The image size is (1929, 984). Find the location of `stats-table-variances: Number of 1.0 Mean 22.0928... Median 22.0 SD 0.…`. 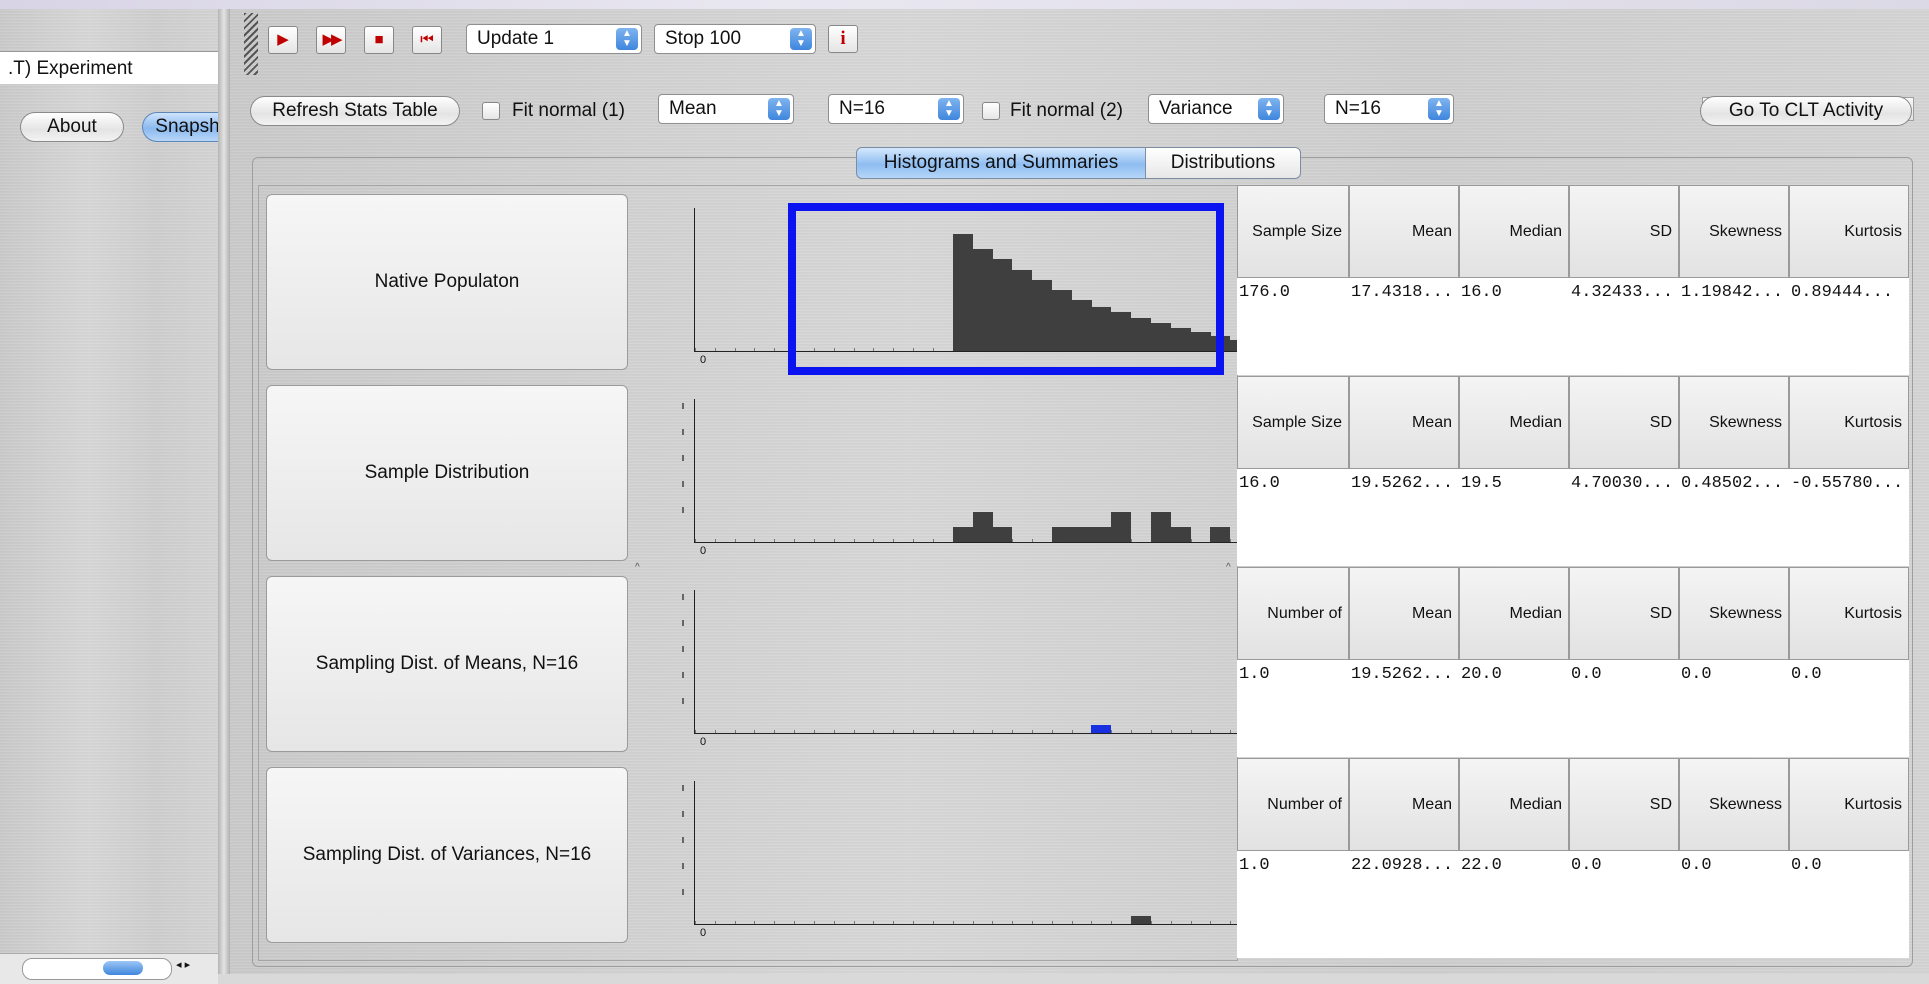

stats-table-variances: Number of 1.0 Mean 22.0928... Median 22.0 SD 0.… is located at coordinates (1573, 858).